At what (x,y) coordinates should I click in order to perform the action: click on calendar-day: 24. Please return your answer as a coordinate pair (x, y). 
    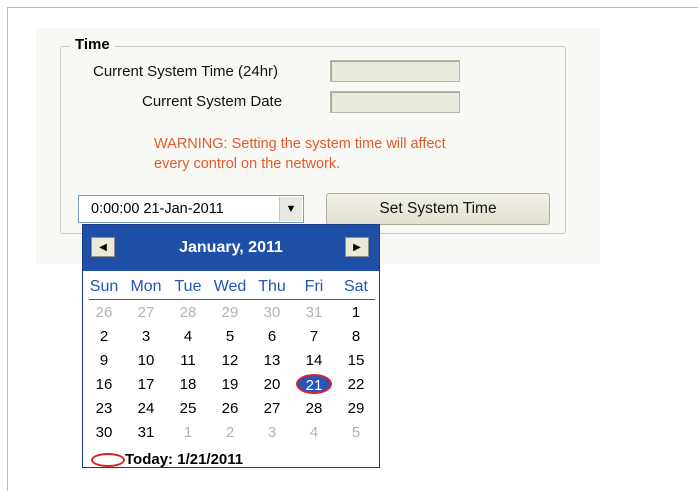
    Looking at the image, I should click on (146, 408).